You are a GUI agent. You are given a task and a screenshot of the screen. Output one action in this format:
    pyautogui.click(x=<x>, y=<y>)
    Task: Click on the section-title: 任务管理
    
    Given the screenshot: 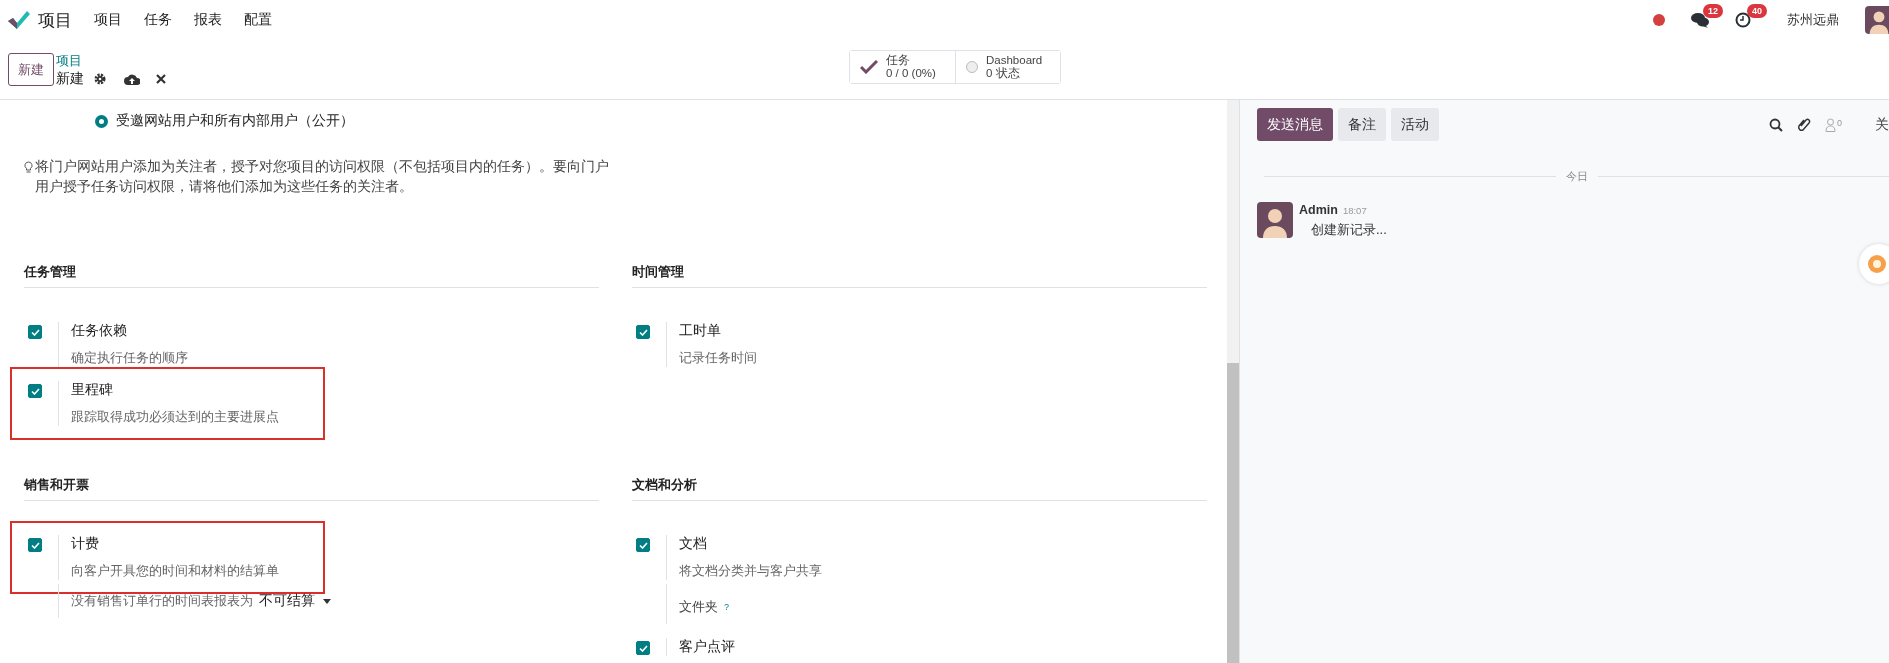 What is the action you would take?
    pyautogui.click(x=311, y=275)
    